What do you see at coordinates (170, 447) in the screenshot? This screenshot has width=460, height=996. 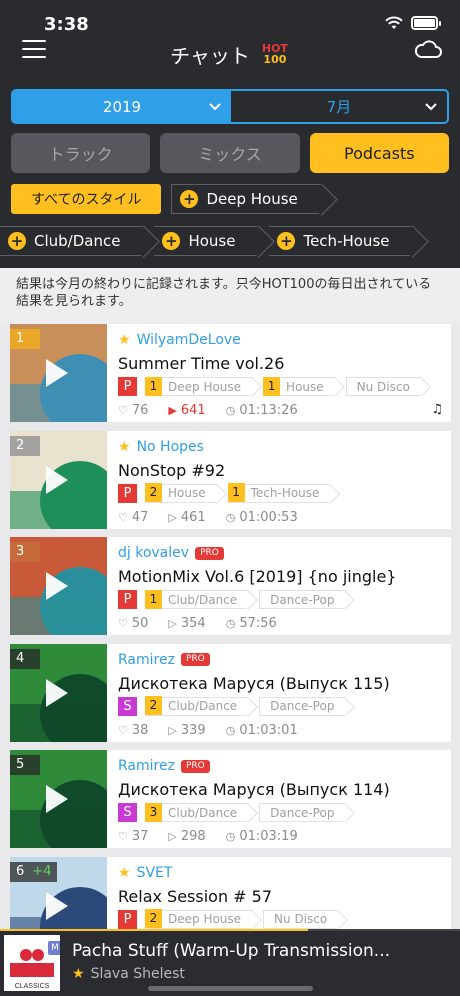 I see `author-name: No Hopes` at bounding box center [170, 447].